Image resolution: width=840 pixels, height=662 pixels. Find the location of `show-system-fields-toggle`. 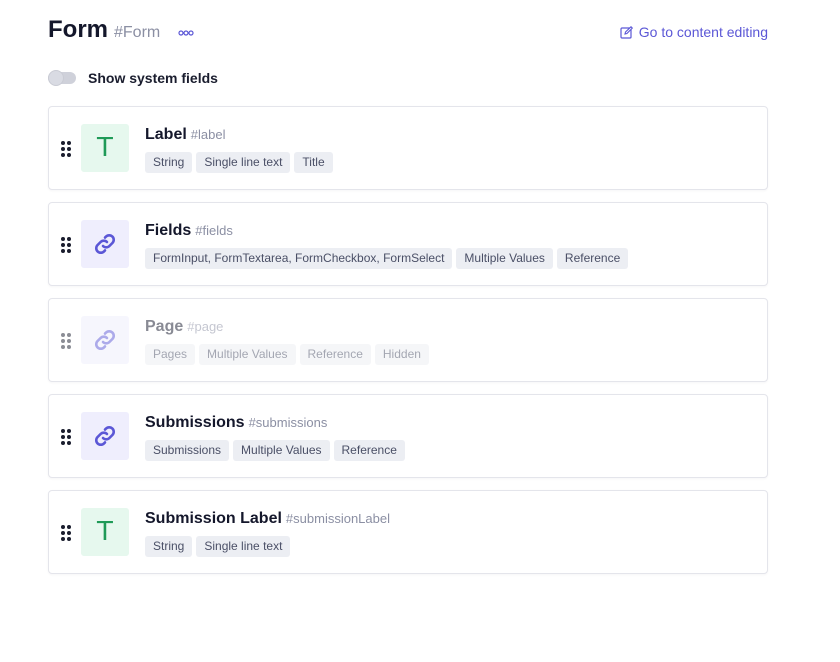

show-system-fields-toggle is located at coordinates (62, 78).